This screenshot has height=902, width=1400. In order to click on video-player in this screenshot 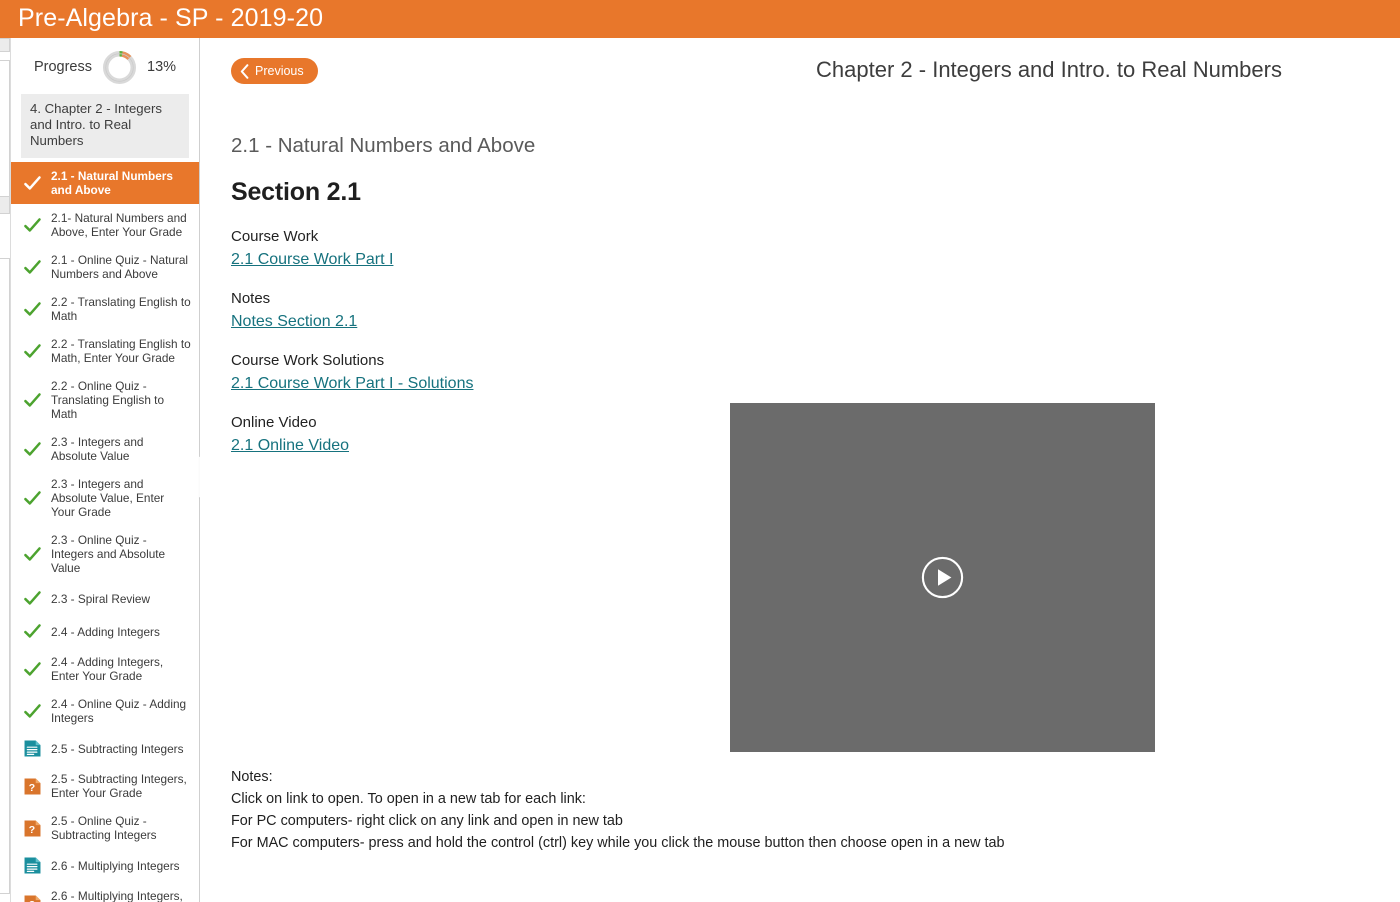, I will do `click(942, 577)`.